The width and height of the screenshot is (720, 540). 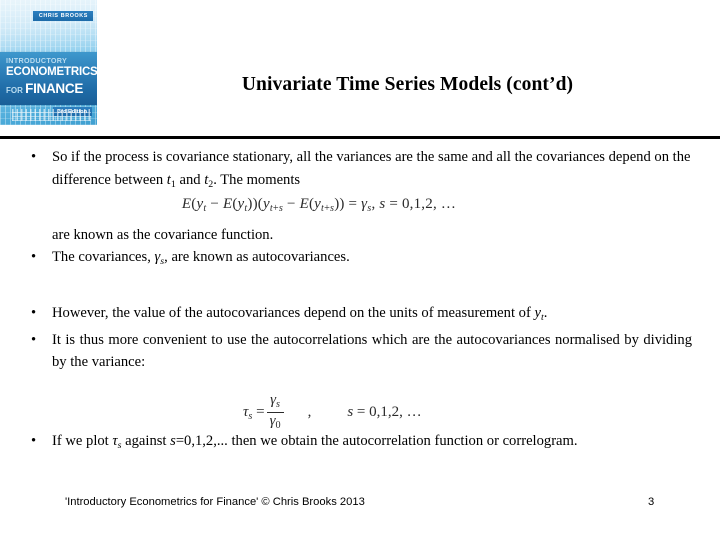 I want to click on book-cover-title-for-finance: FOR FINANCE, so click(x=44, y=88).